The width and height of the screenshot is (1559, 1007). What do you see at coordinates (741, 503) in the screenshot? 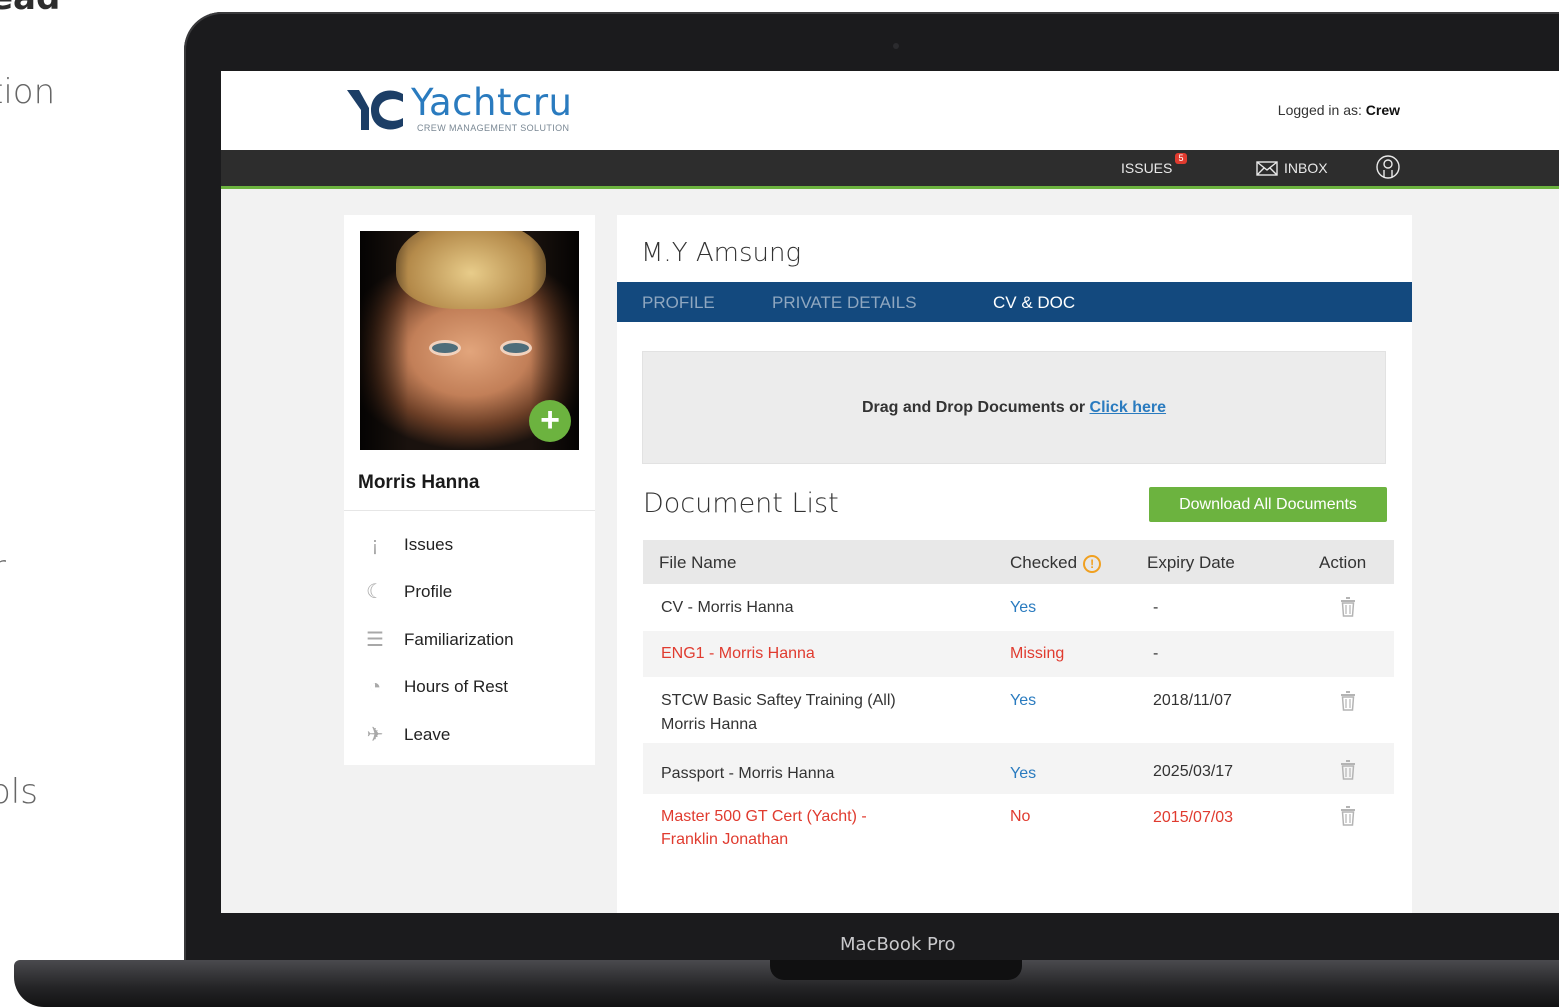
I see `document-list-title: Document List` at bounding box center [741, 503].